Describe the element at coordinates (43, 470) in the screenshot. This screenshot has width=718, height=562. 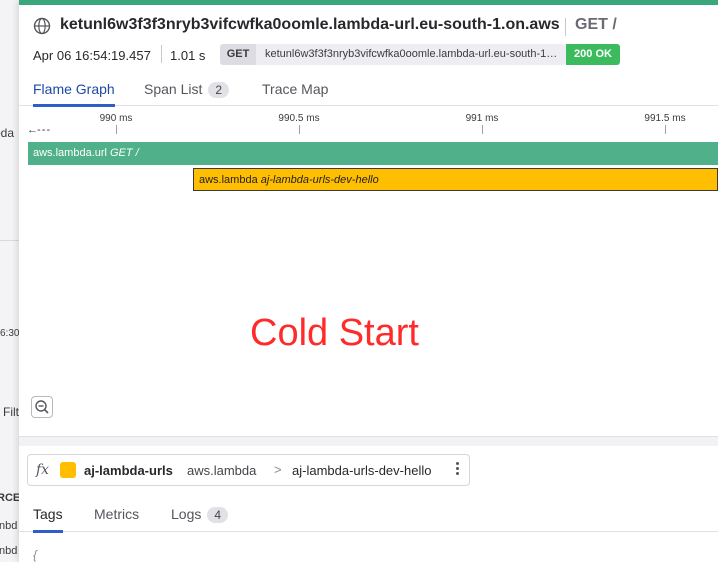
I see `function-icon: fx` at that location.